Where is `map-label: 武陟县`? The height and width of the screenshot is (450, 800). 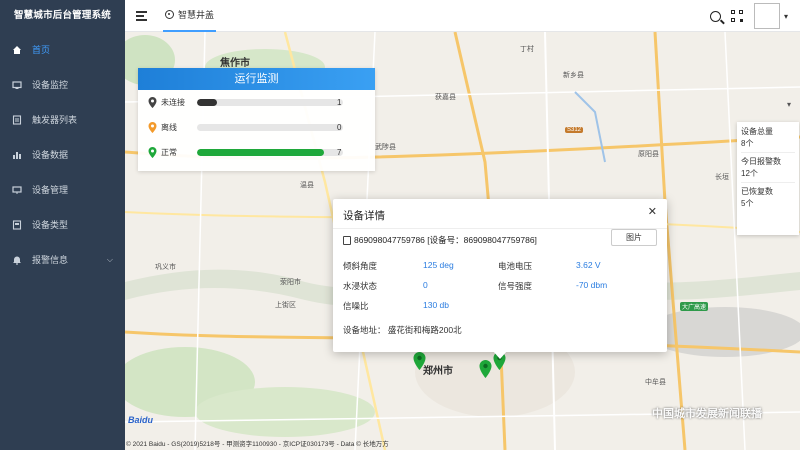 map-label: 武陟县 is located at coordinates (385, 147).